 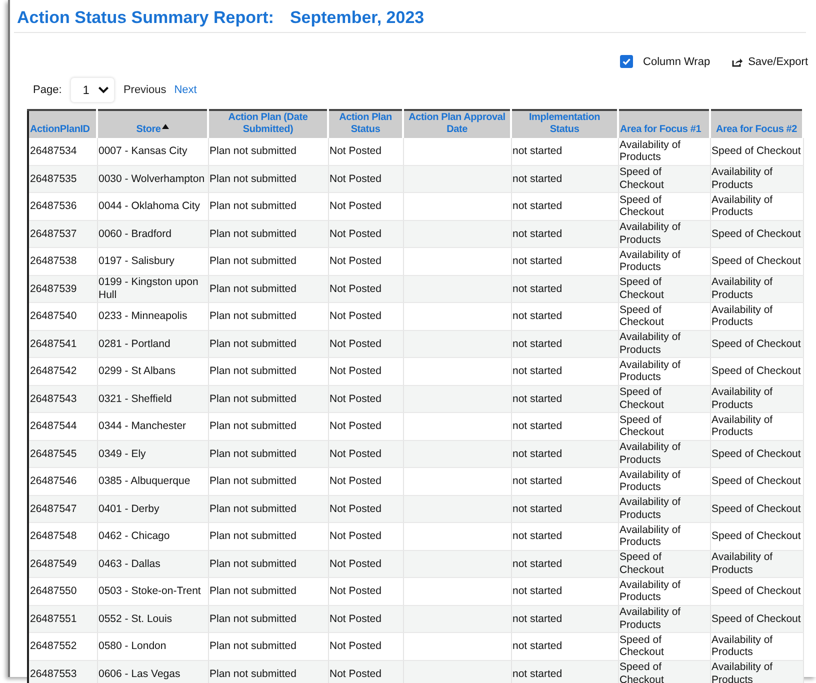 I want to click on table-cell: 0044 - Oklahoma City, so click(x=149, y=206).